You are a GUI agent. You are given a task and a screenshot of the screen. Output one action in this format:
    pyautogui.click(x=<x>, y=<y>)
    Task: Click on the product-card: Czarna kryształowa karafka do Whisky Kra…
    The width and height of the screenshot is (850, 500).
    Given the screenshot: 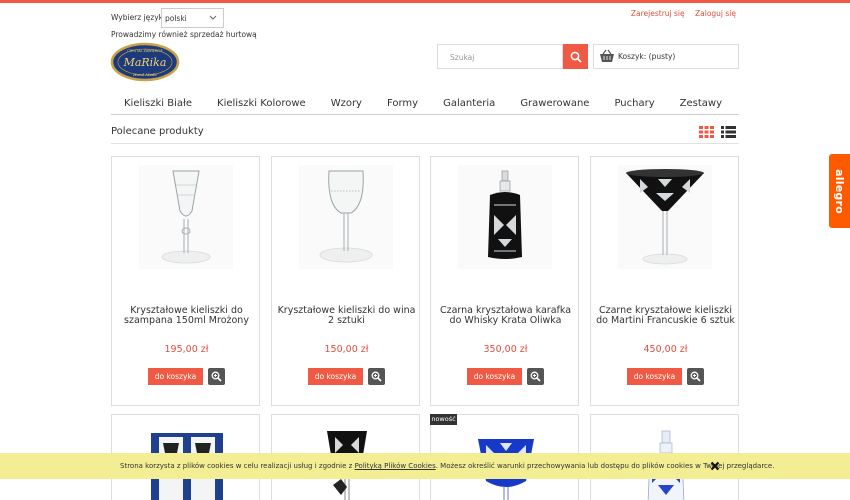 What is the action you would take?
    pyautogui.click(x=504, y=281)
    